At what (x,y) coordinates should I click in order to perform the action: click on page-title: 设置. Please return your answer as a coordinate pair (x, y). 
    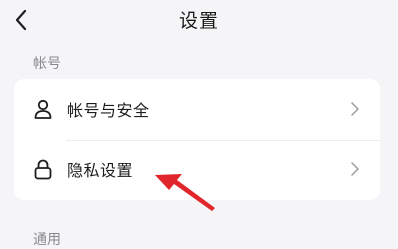
    Looking at the image, I should click on (198, 21).